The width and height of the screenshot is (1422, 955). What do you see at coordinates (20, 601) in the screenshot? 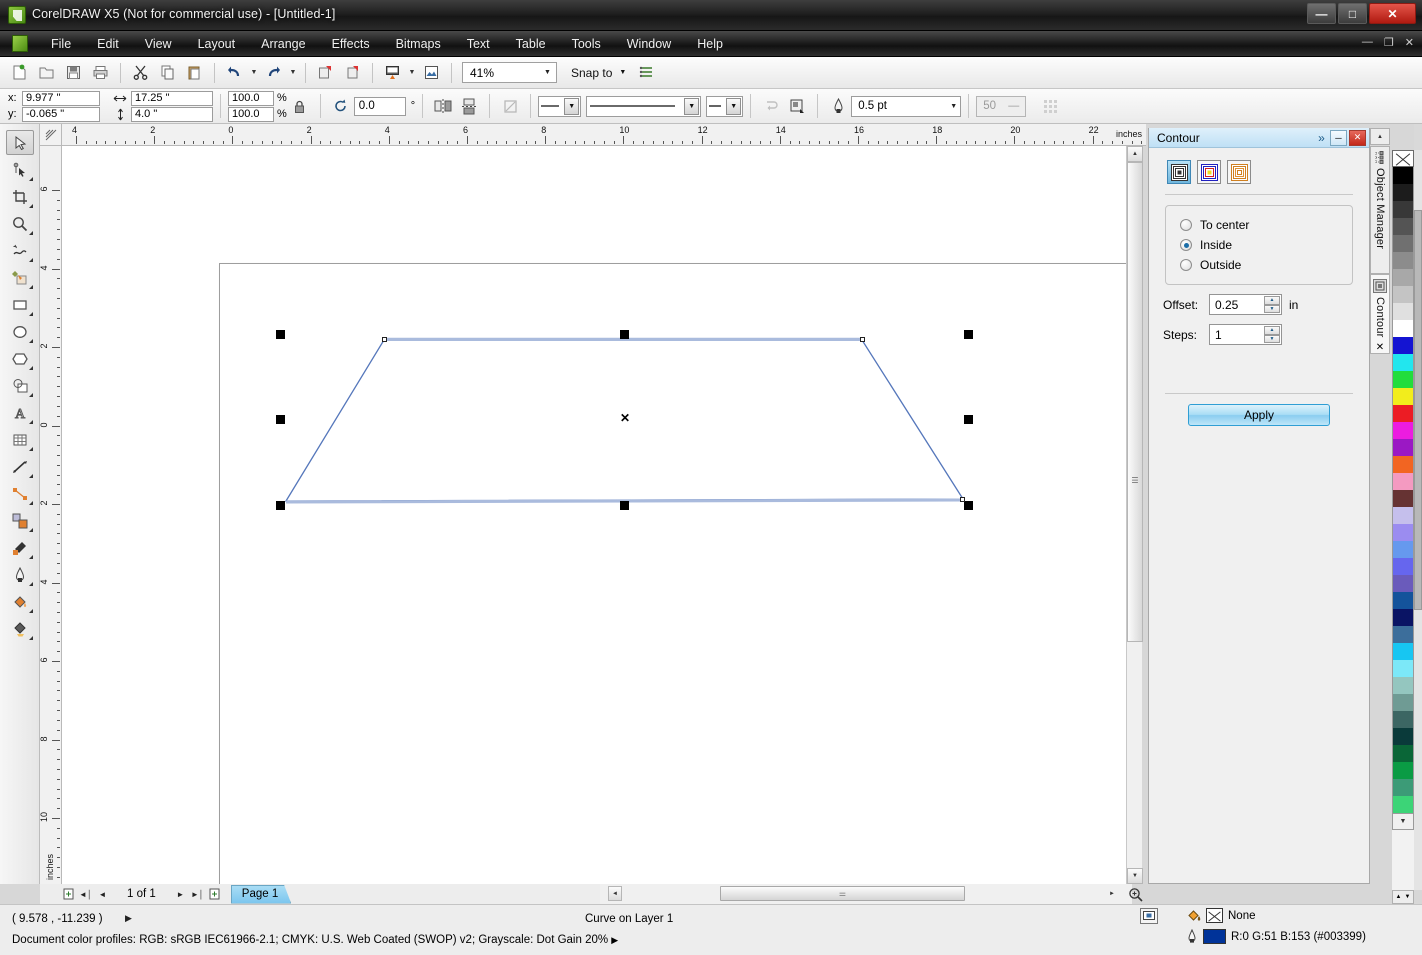
I see `fill-tool` at bounding box center [20, 601].